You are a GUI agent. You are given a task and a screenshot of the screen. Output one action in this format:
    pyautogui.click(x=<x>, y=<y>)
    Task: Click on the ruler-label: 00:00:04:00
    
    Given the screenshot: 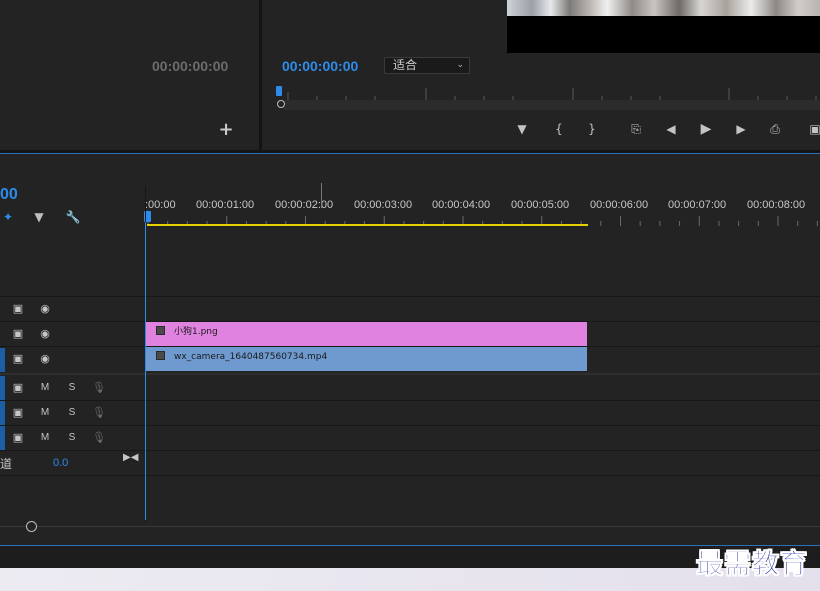 What is the action you would take?
    pyautogui.click(x=461, y=205)
    